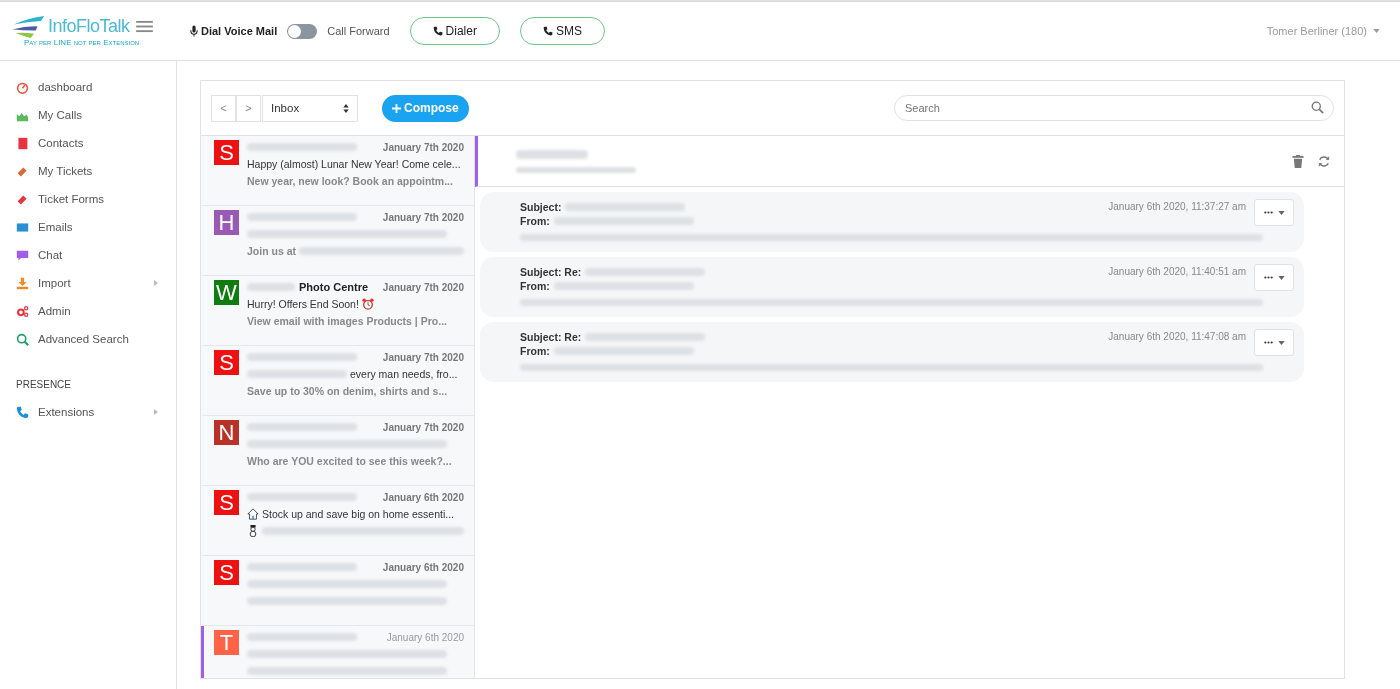 Image resolution: width=1400 pixels, height=689 pixels. I want to click on sort-arrows-icon, so click(346, 108).